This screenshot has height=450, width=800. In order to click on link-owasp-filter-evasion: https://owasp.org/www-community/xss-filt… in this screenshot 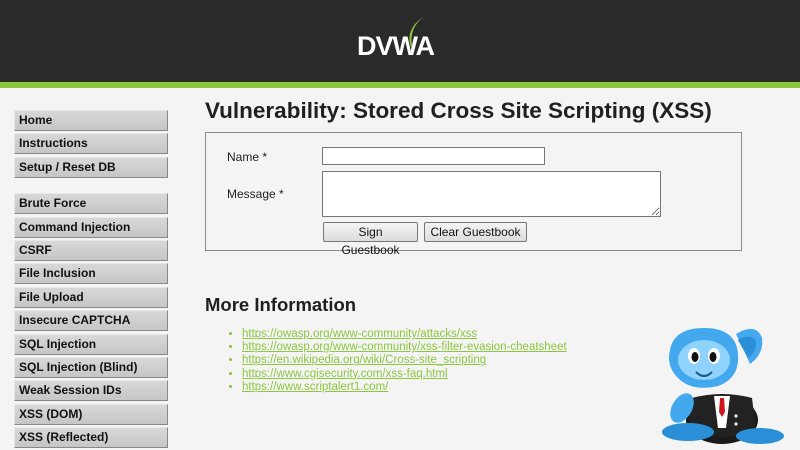, I will do `click(404, 347)`.